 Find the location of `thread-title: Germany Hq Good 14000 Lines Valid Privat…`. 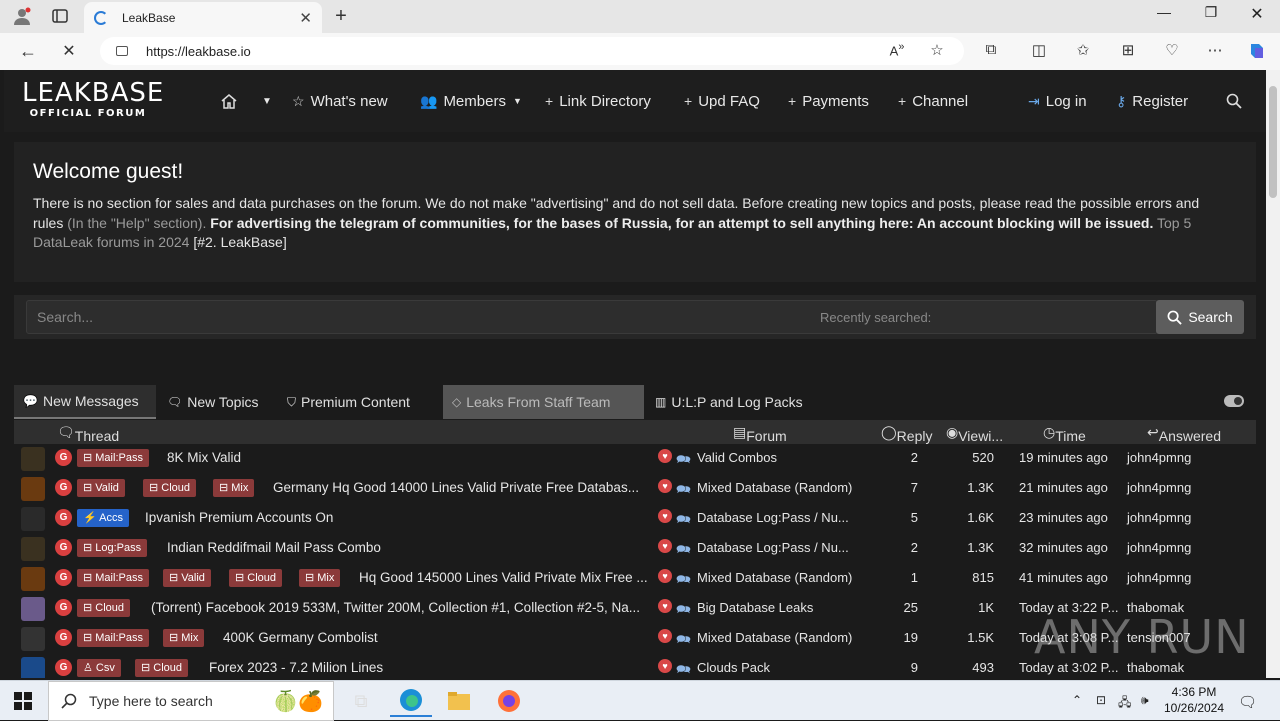

thread-title: Germany Hq Good 14000 Lines Valid Privat… is located at coordinates (456, 487).